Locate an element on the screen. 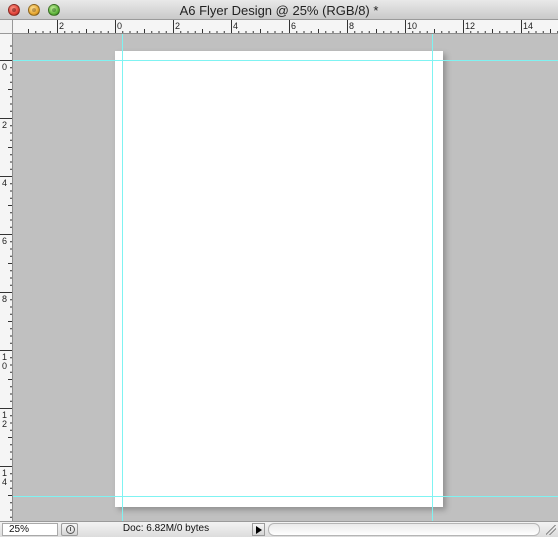 The height and width of the screenshot is (537, 558). horizontal-scrollbar is located at coordinates (404, 529).